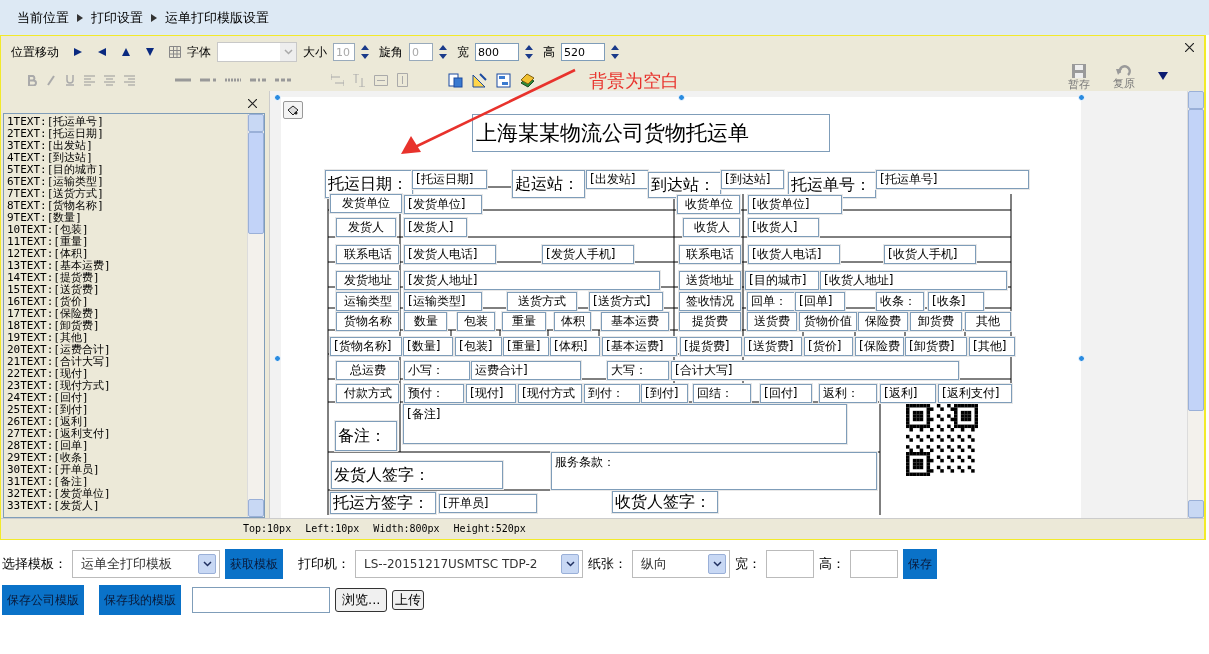  What do you see at coordinates (449, 179) in the screenshot?
I see `template-field: [托运日期]` at bounding box center [449, 179].